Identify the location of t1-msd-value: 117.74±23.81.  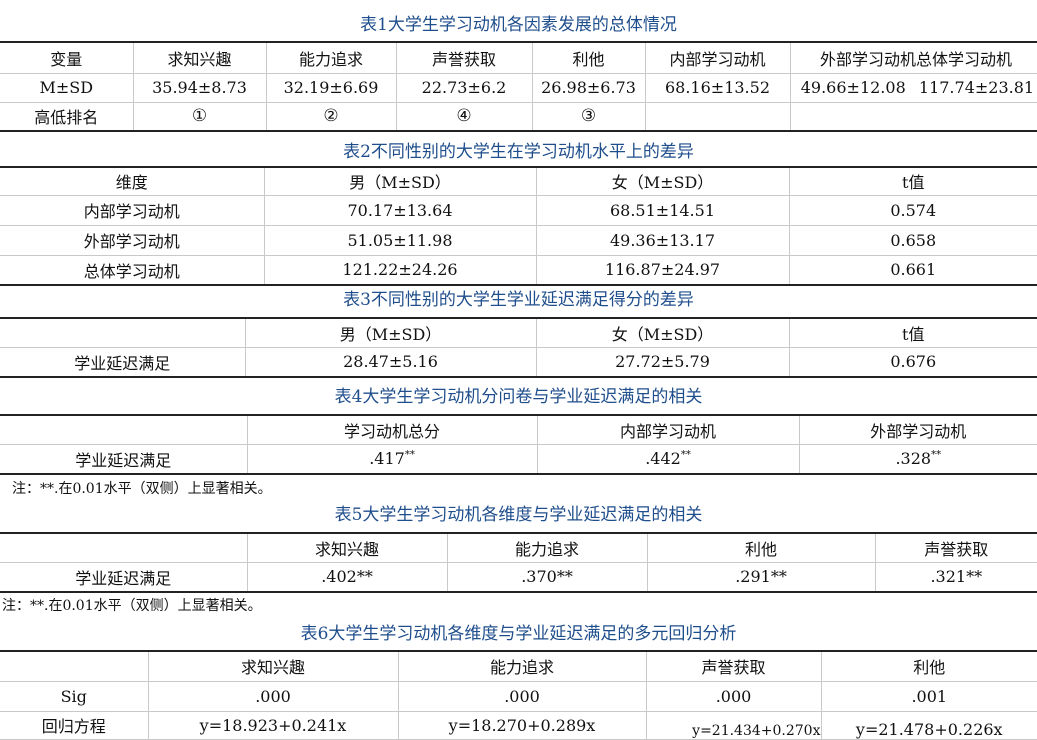
(976, 88).